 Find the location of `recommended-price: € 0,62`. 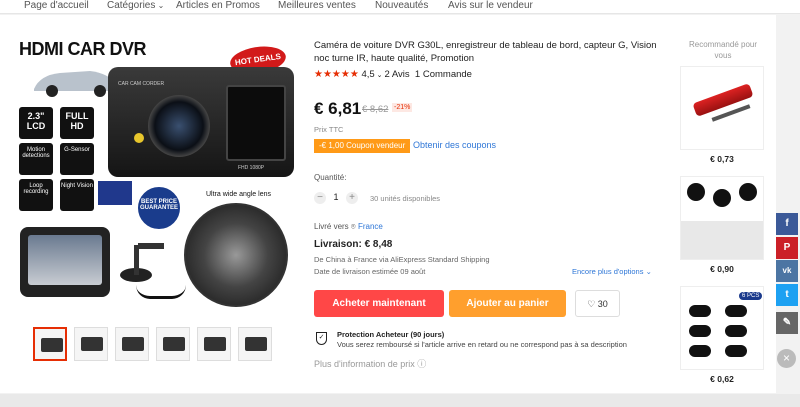

recommended-price: € 0,62 is located at coordinates (722, 379).